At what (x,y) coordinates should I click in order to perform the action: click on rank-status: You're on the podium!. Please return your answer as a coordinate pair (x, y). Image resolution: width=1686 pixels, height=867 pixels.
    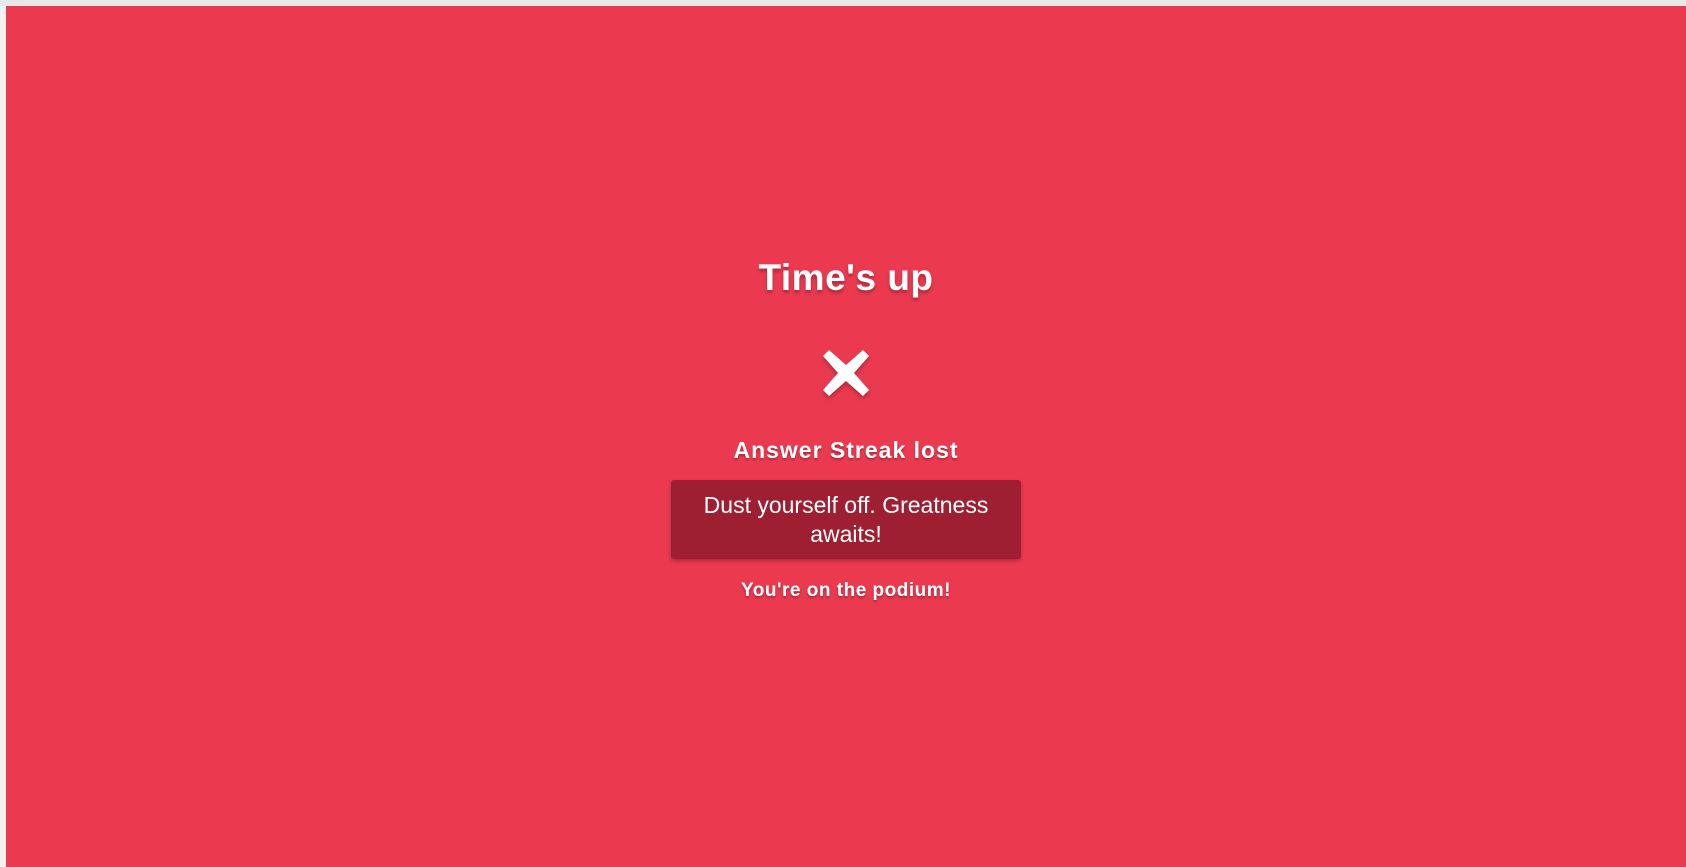
    Looking at the image, I should click on (846, 590).